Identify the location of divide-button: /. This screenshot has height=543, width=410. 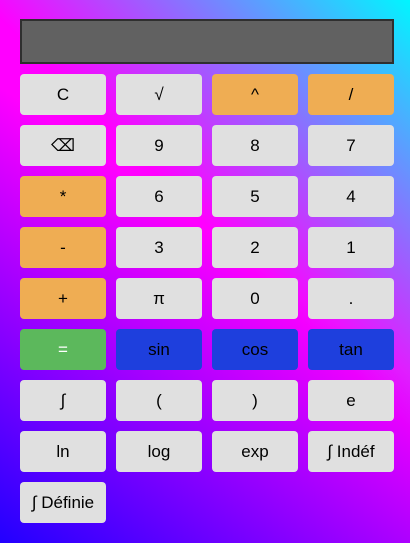
(351, 94).